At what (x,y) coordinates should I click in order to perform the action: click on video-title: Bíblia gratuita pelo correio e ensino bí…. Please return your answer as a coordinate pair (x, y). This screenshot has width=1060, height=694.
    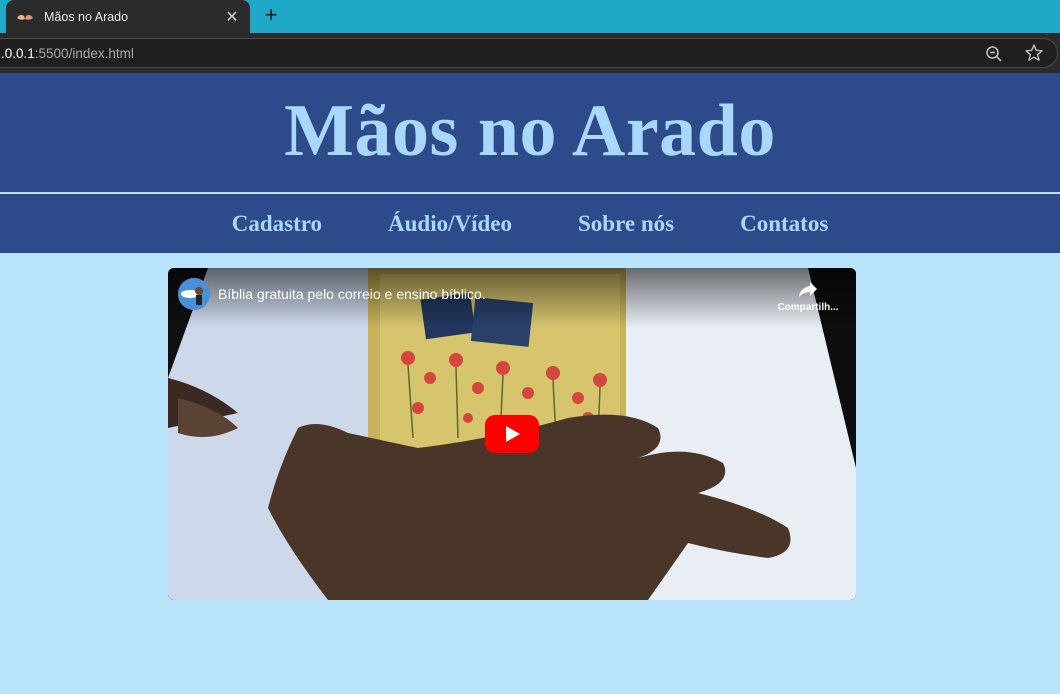
    Looking at the image, I should click on (352, 294).